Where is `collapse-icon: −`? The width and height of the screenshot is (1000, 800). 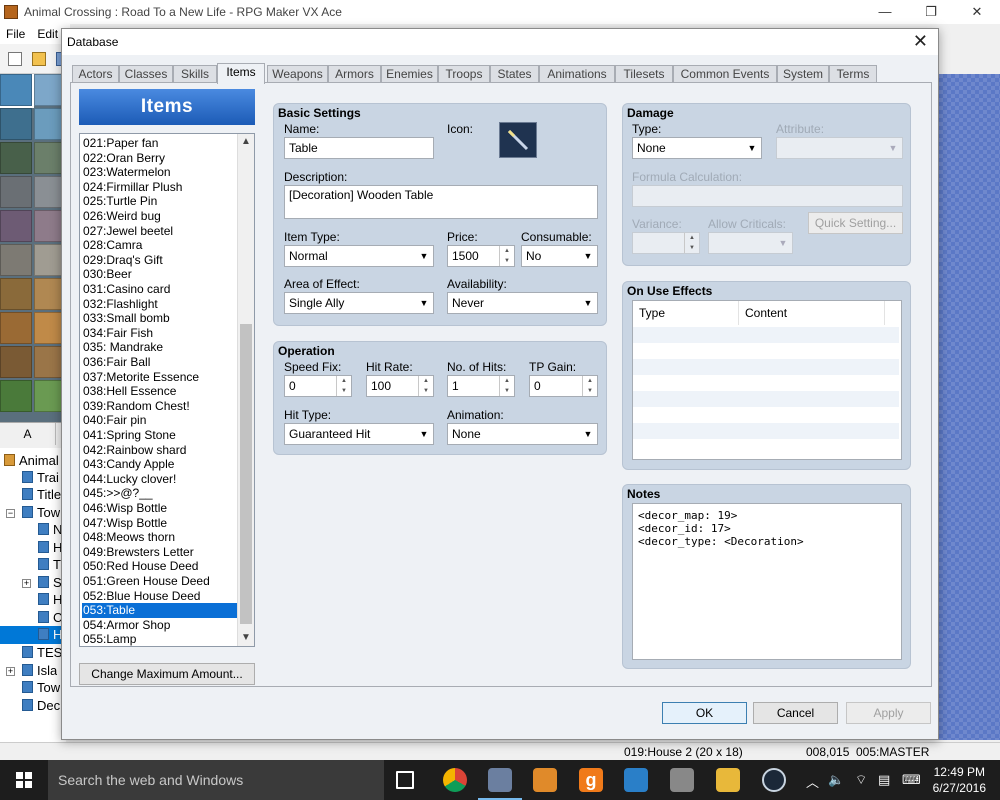
collapse-icon: − is located at coordinates (10, 513).